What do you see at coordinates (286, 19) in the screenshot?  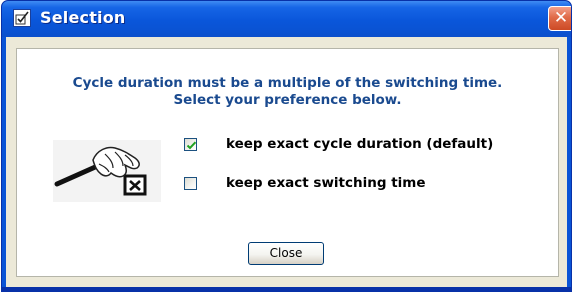 I see `title-bar: Selection ✕` at bounding box center [286, 19].